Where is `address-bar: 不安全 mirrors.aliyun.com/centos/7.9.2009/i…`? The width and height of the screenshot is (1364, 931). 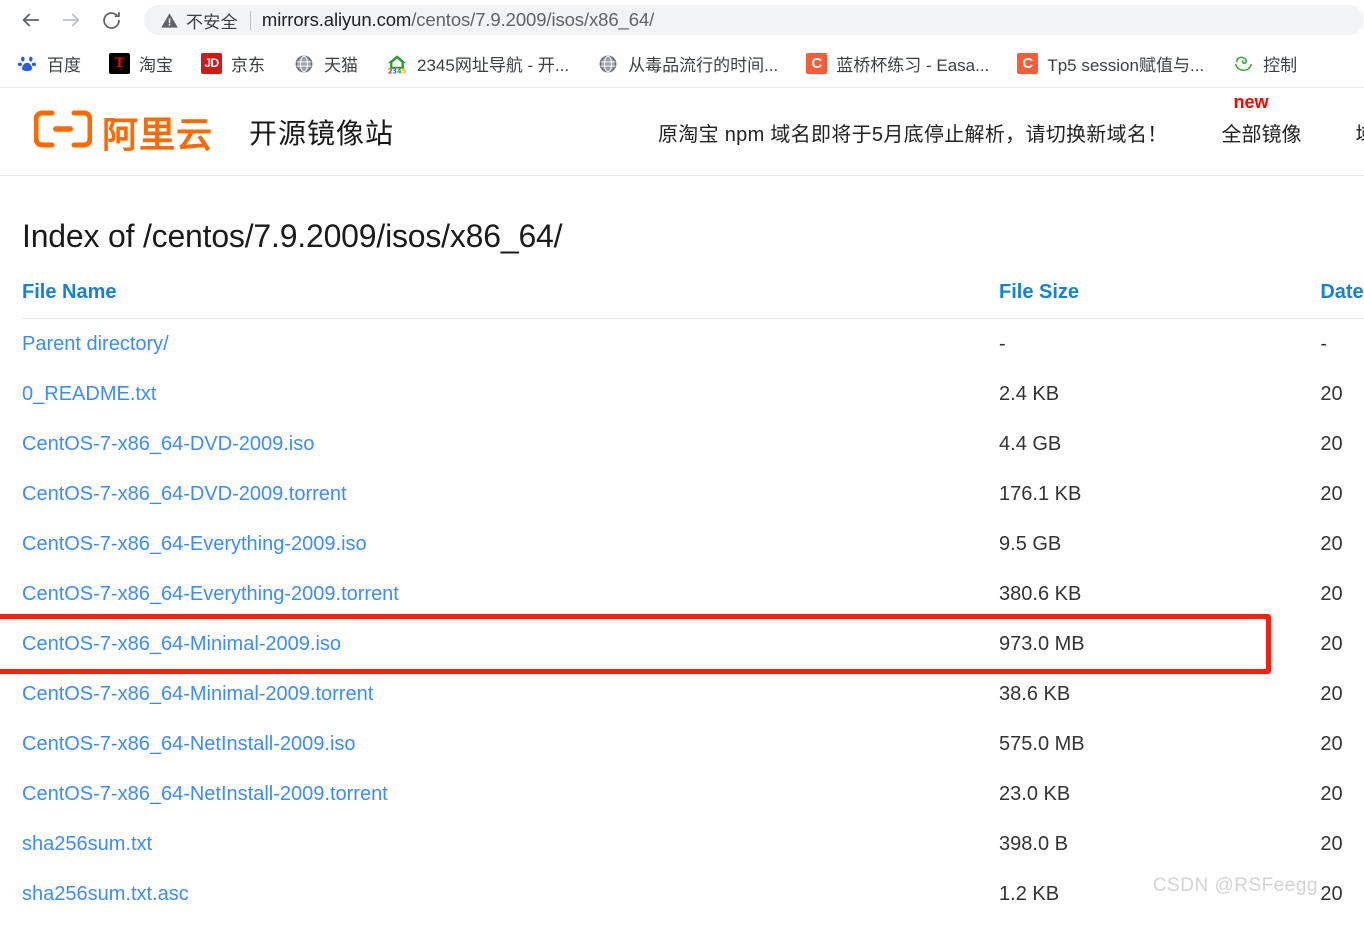
address-bar: 不安全 mirrors.aliyun.com/centos/7.9.2009/i… is located at coordinates (754, 20).